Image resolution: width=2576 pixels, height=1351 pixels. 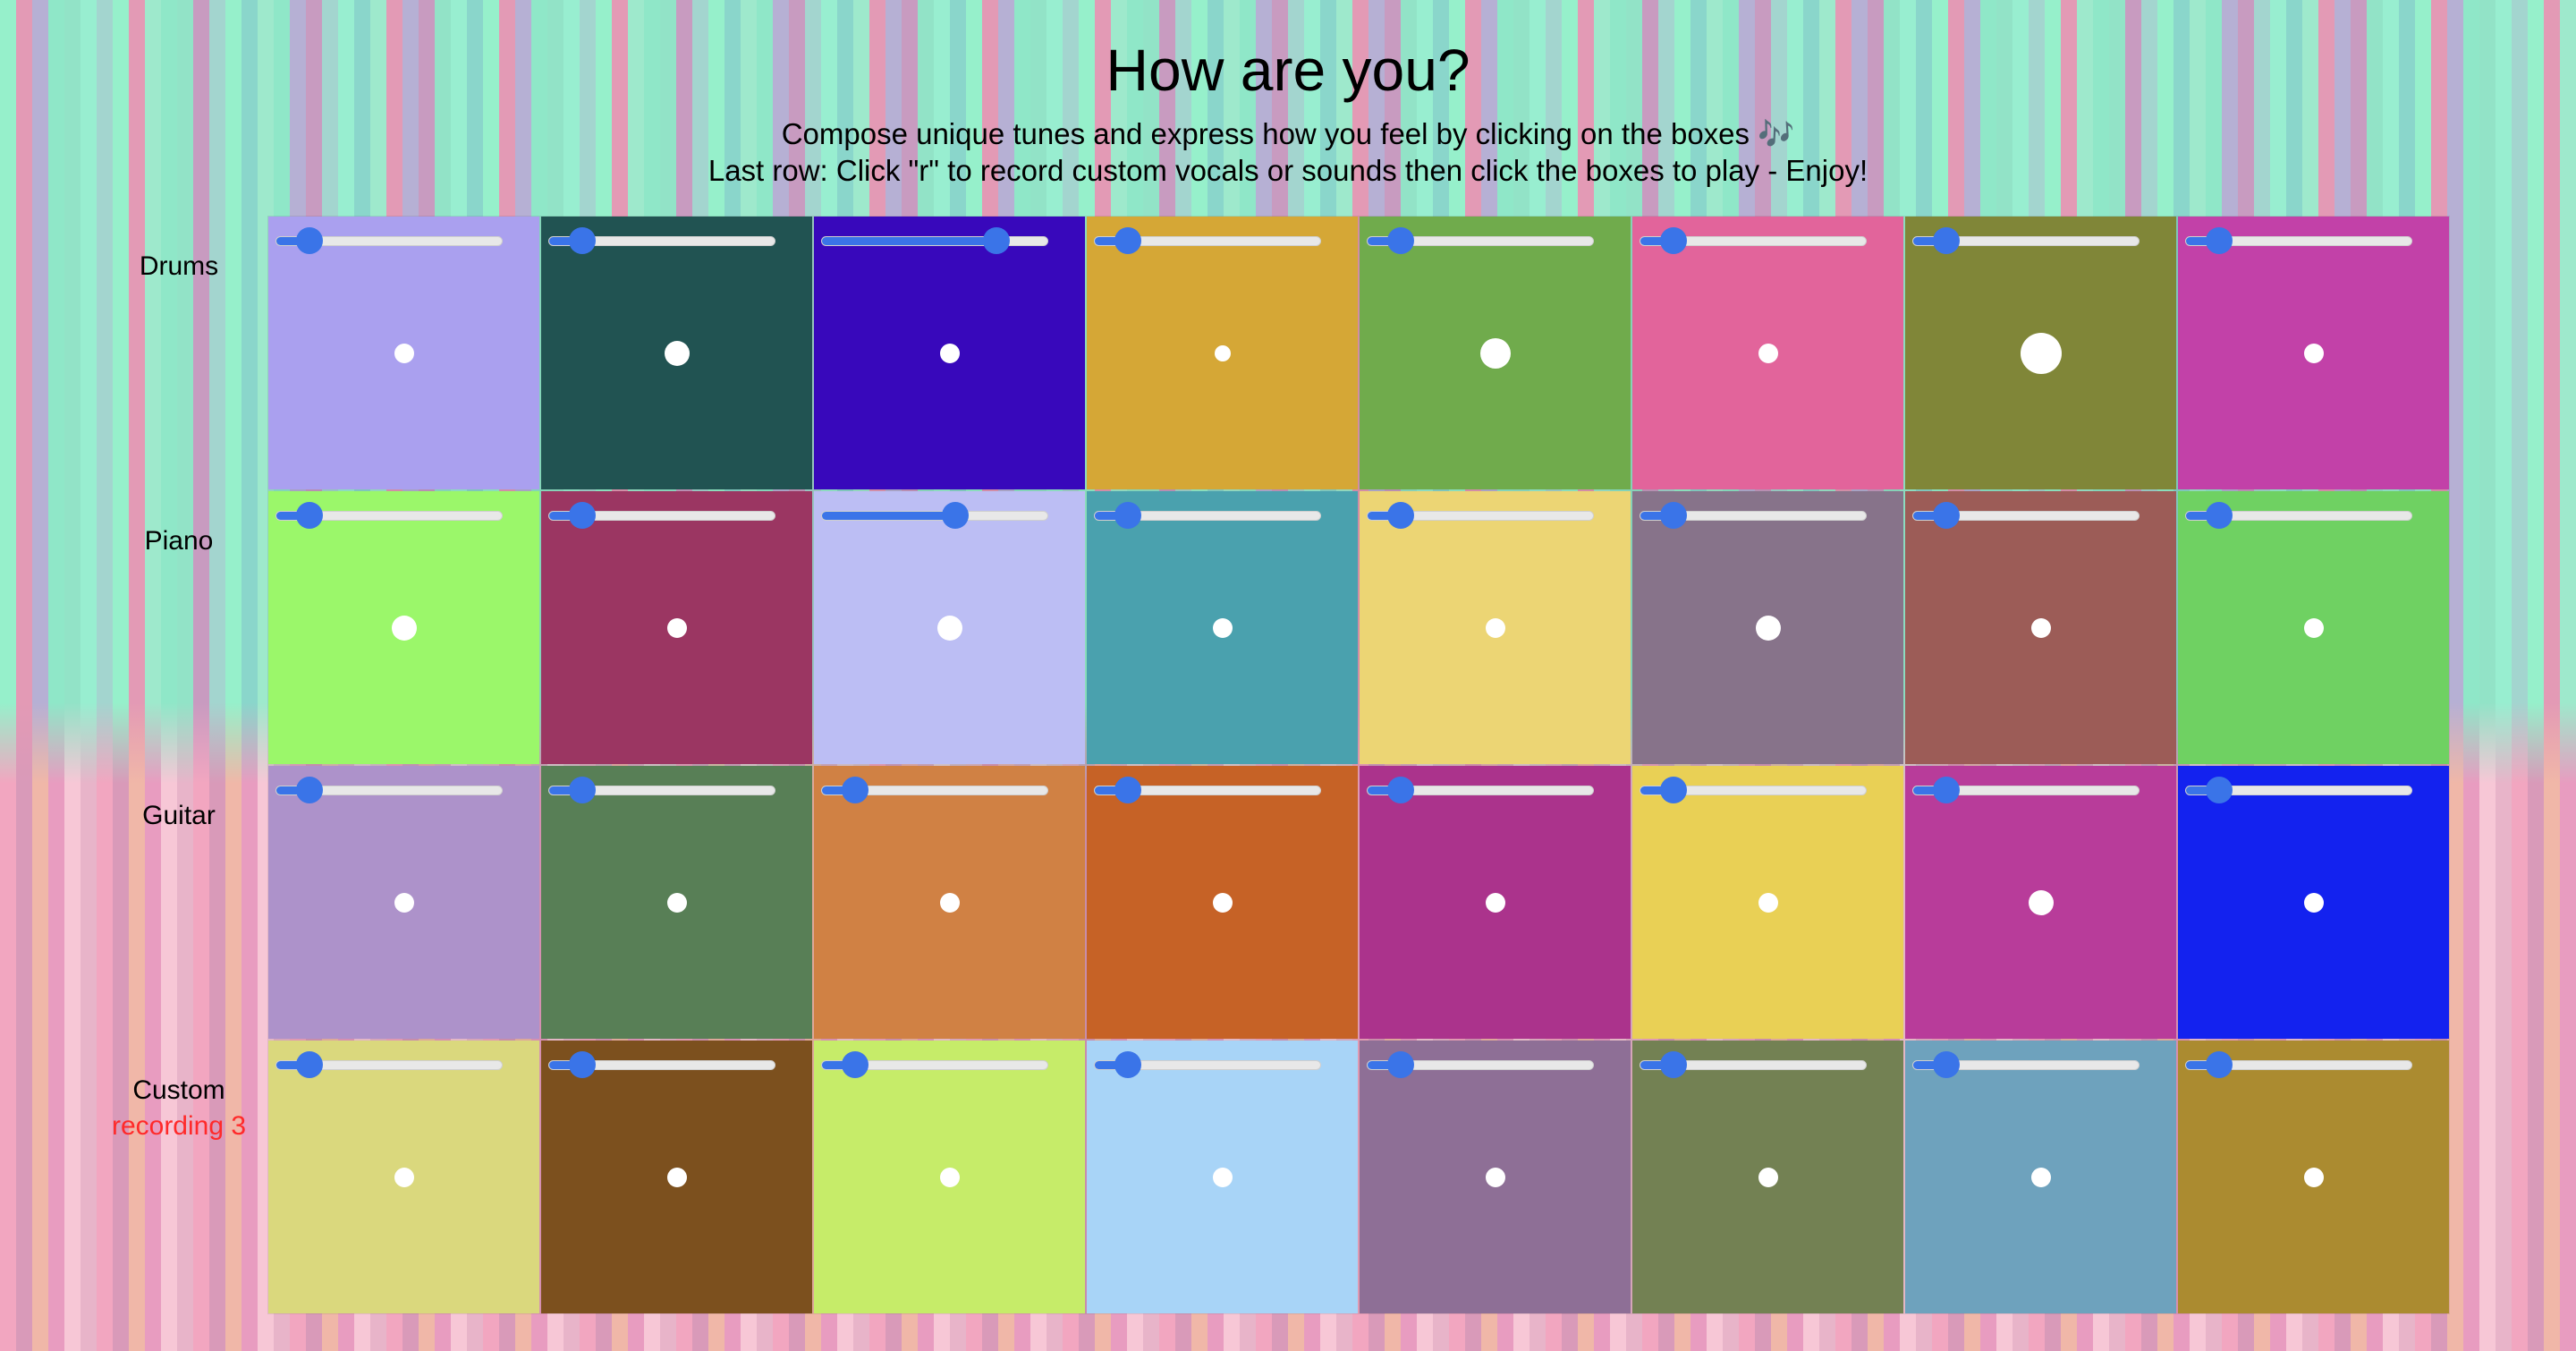 I want to click on slider-track, so click(x=934, y=516).